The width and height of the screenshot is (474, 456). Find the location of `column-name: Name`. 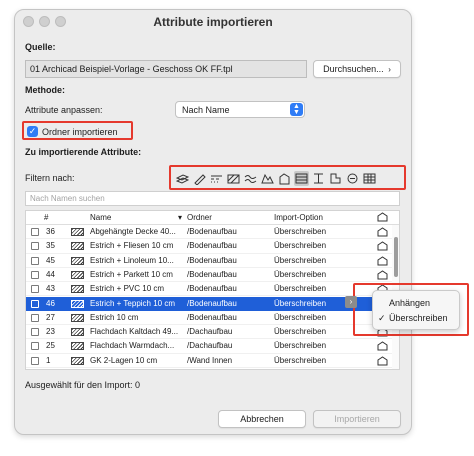

column-name: Name is located at coordinates (100, 217).